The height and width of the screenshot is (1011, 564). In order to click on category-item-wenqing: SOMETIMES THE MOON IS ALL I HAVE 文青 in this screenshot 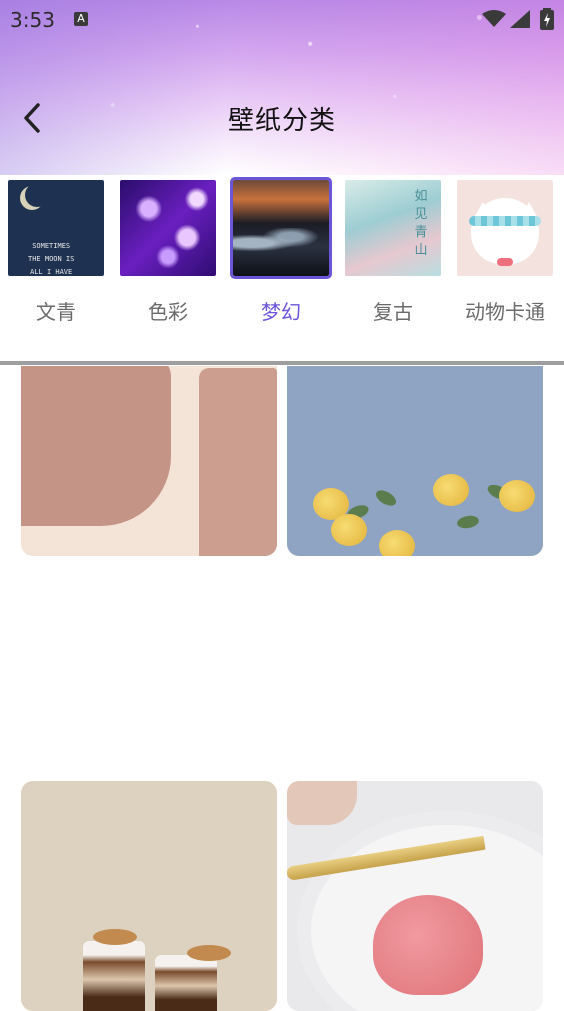, I will do `click(56, 251)`.